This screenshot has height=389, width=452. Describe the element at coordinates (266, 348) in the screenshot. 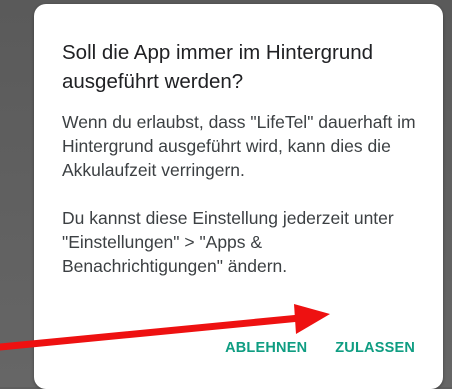

I see `deny-button: ABLEHNEN` at that location.